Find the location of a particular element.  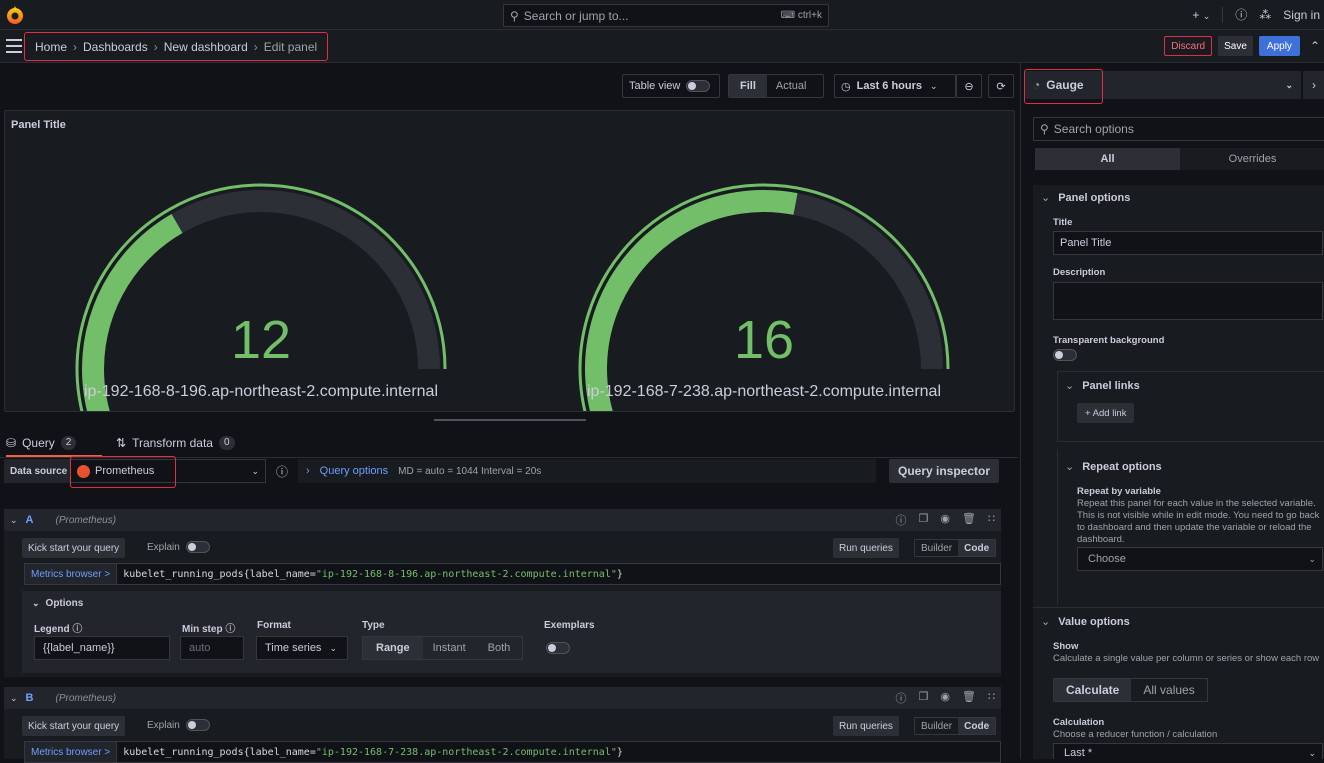

tab-transform-data: ⇅ Transform data 0 is located at coordinates (175, 443).